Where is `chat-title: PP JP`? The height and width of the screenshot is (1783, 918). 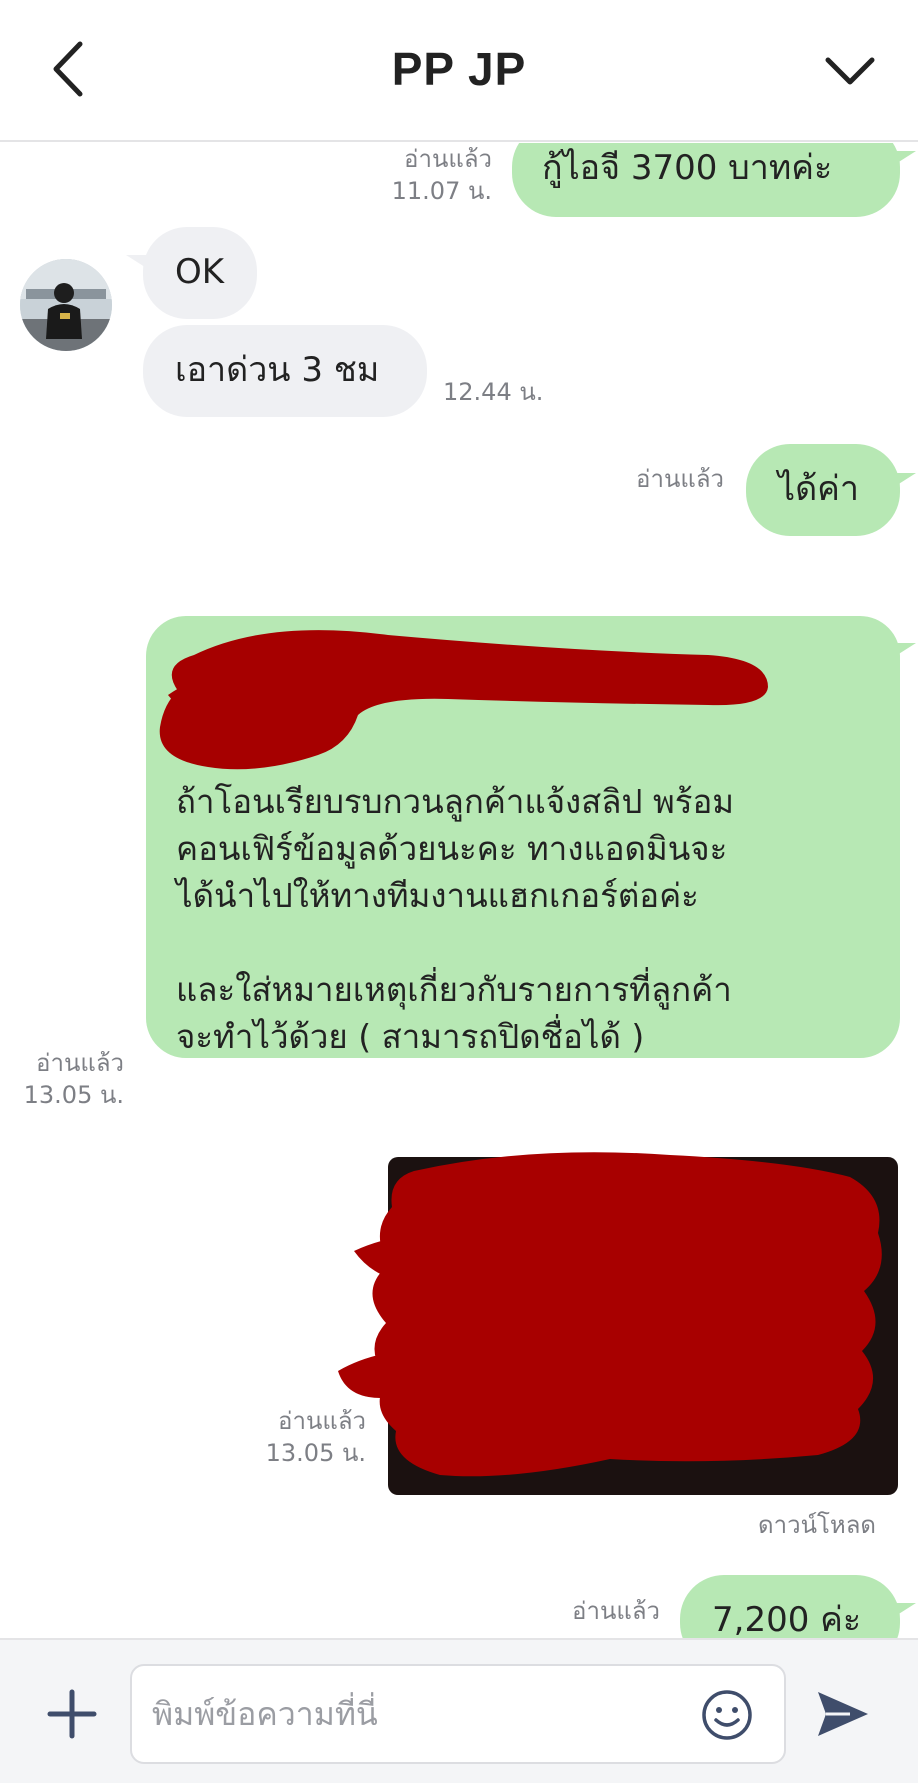 chat-title: PP JP is located at coordinates (459, 69).